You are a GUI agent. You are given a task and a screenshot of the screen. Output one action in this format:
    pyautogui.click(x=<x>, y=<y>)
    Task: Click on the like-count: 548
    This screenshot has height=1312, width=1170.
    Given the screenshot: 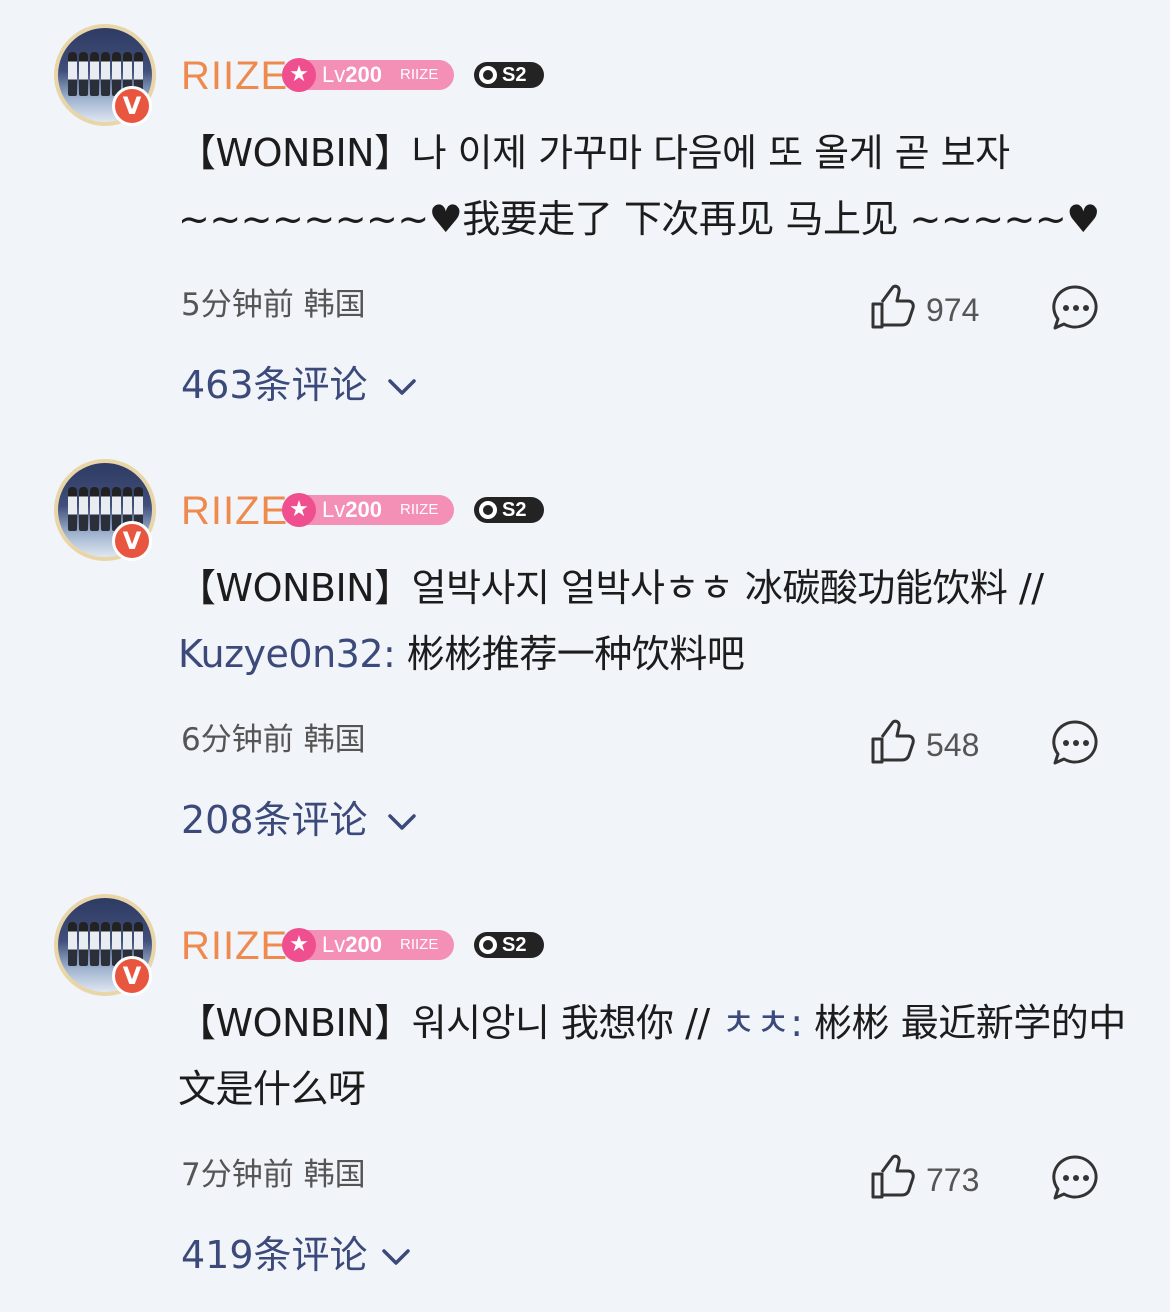 What is the action you would take?
    pyautogui.click(x=953, y=745)
    